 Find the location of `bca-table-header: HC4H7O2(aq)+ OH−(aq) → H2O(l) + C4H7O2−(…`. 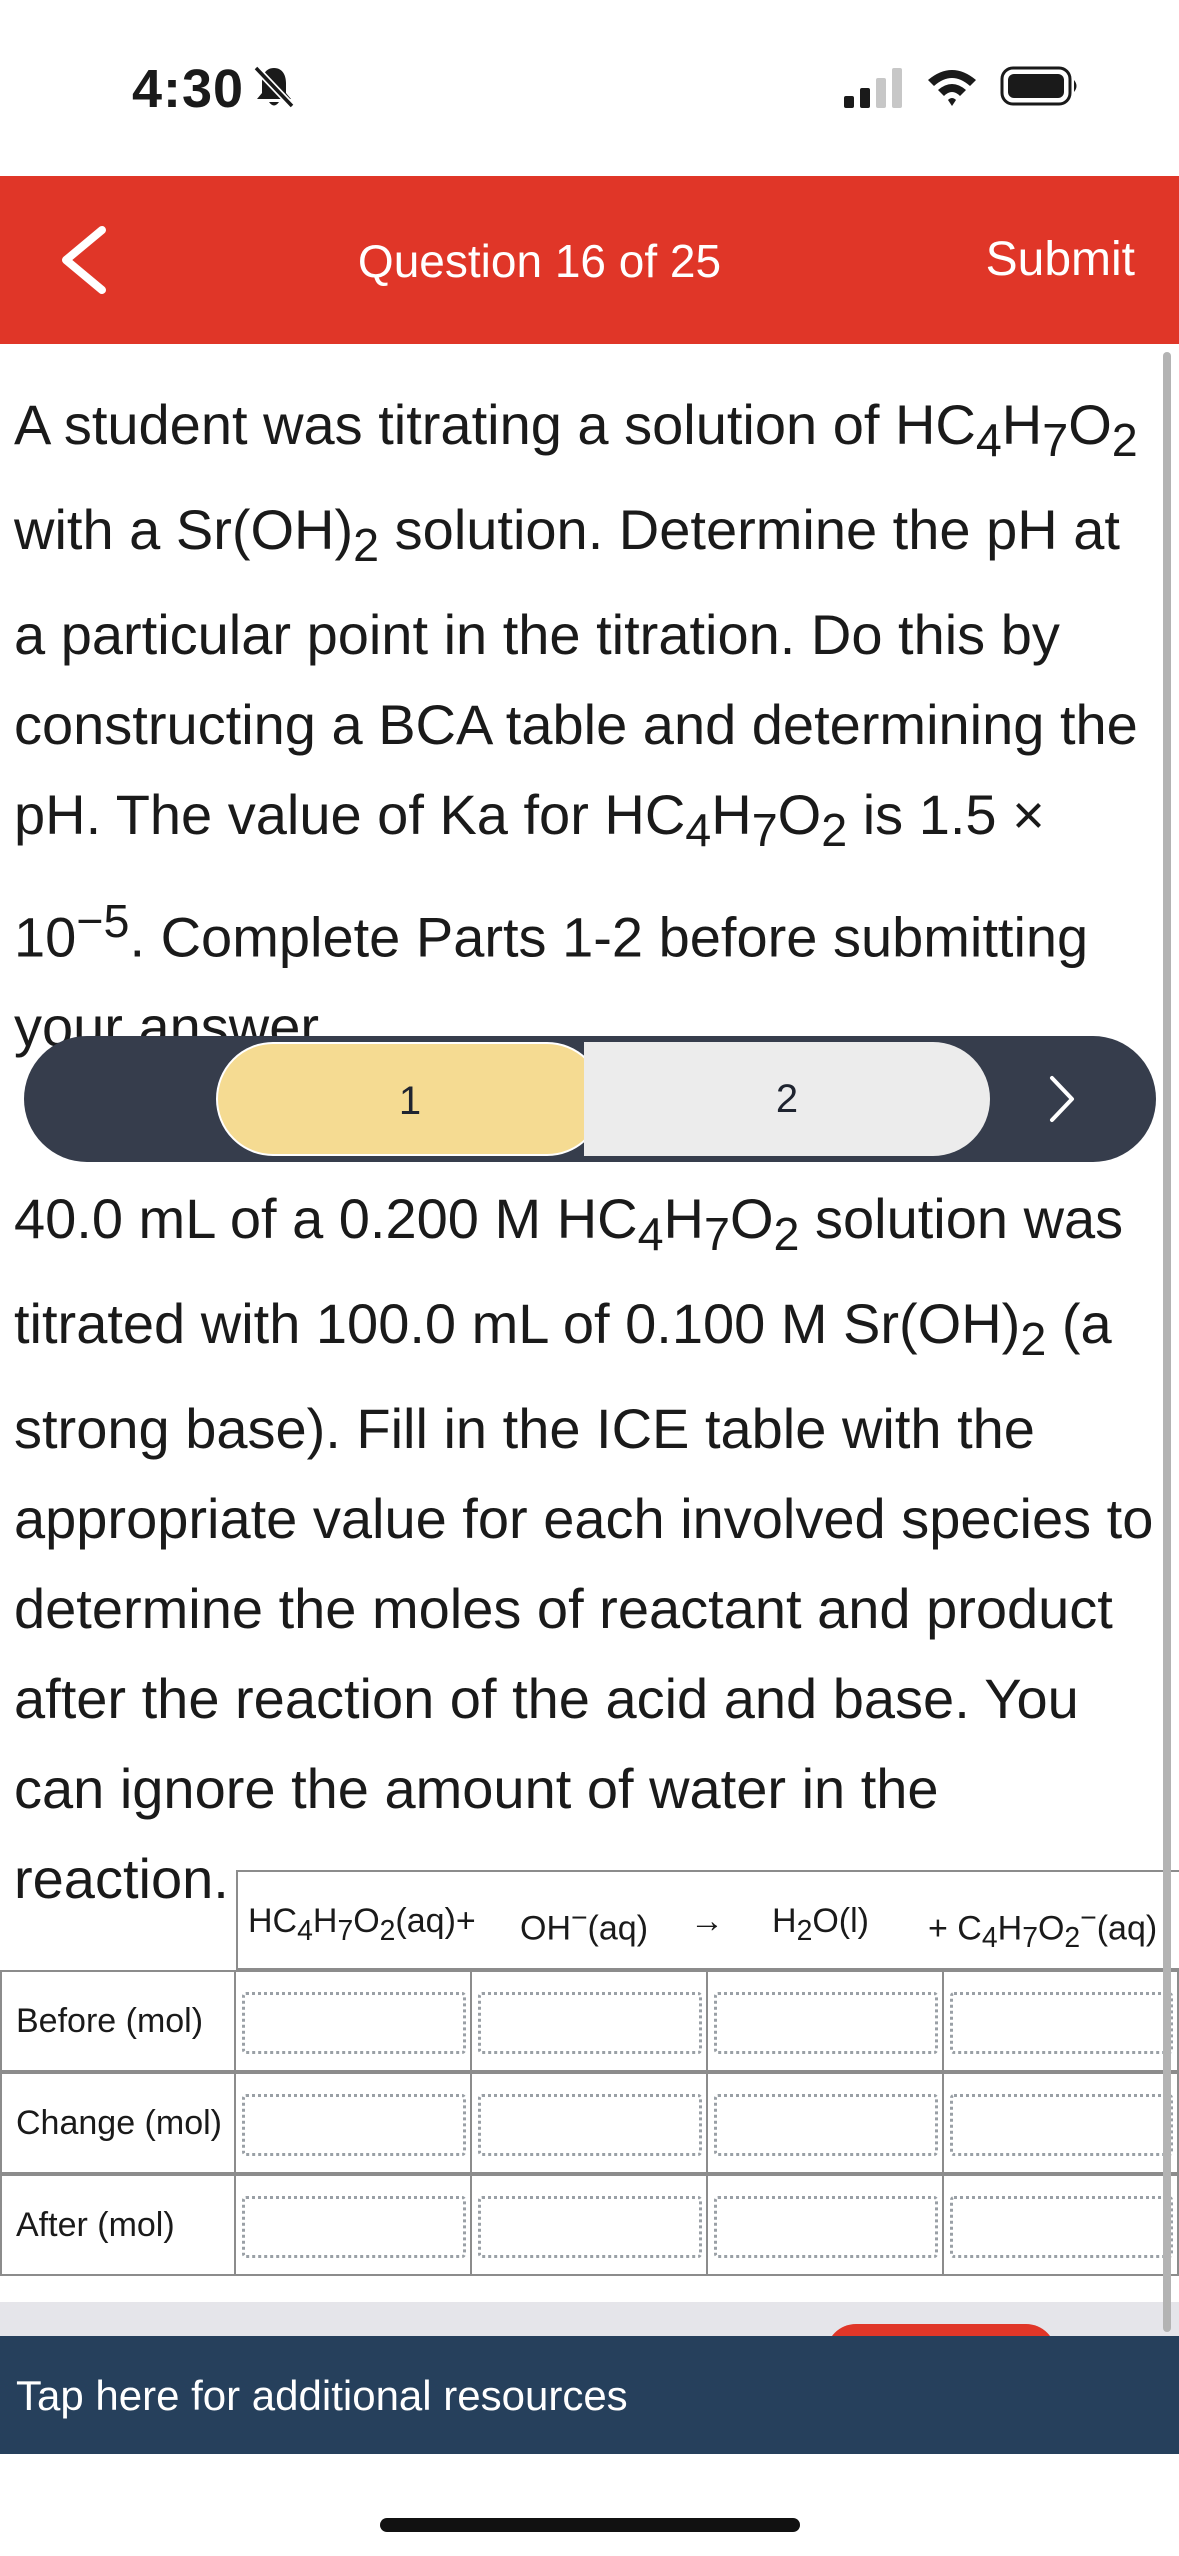

bca-table-header: HC4H7O2(aq)+ OH−(aq) → H2O(l) + C4H7O2−(… is located at coordinates (707, 1920).